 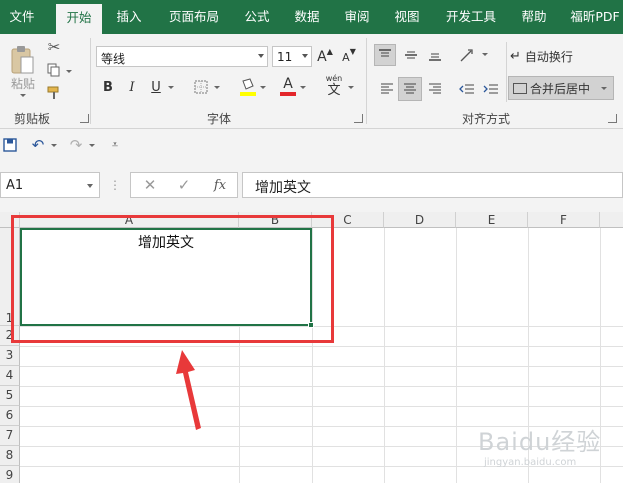 I want to click on grow-font-button: A ▲, so click(x=325, y=57).